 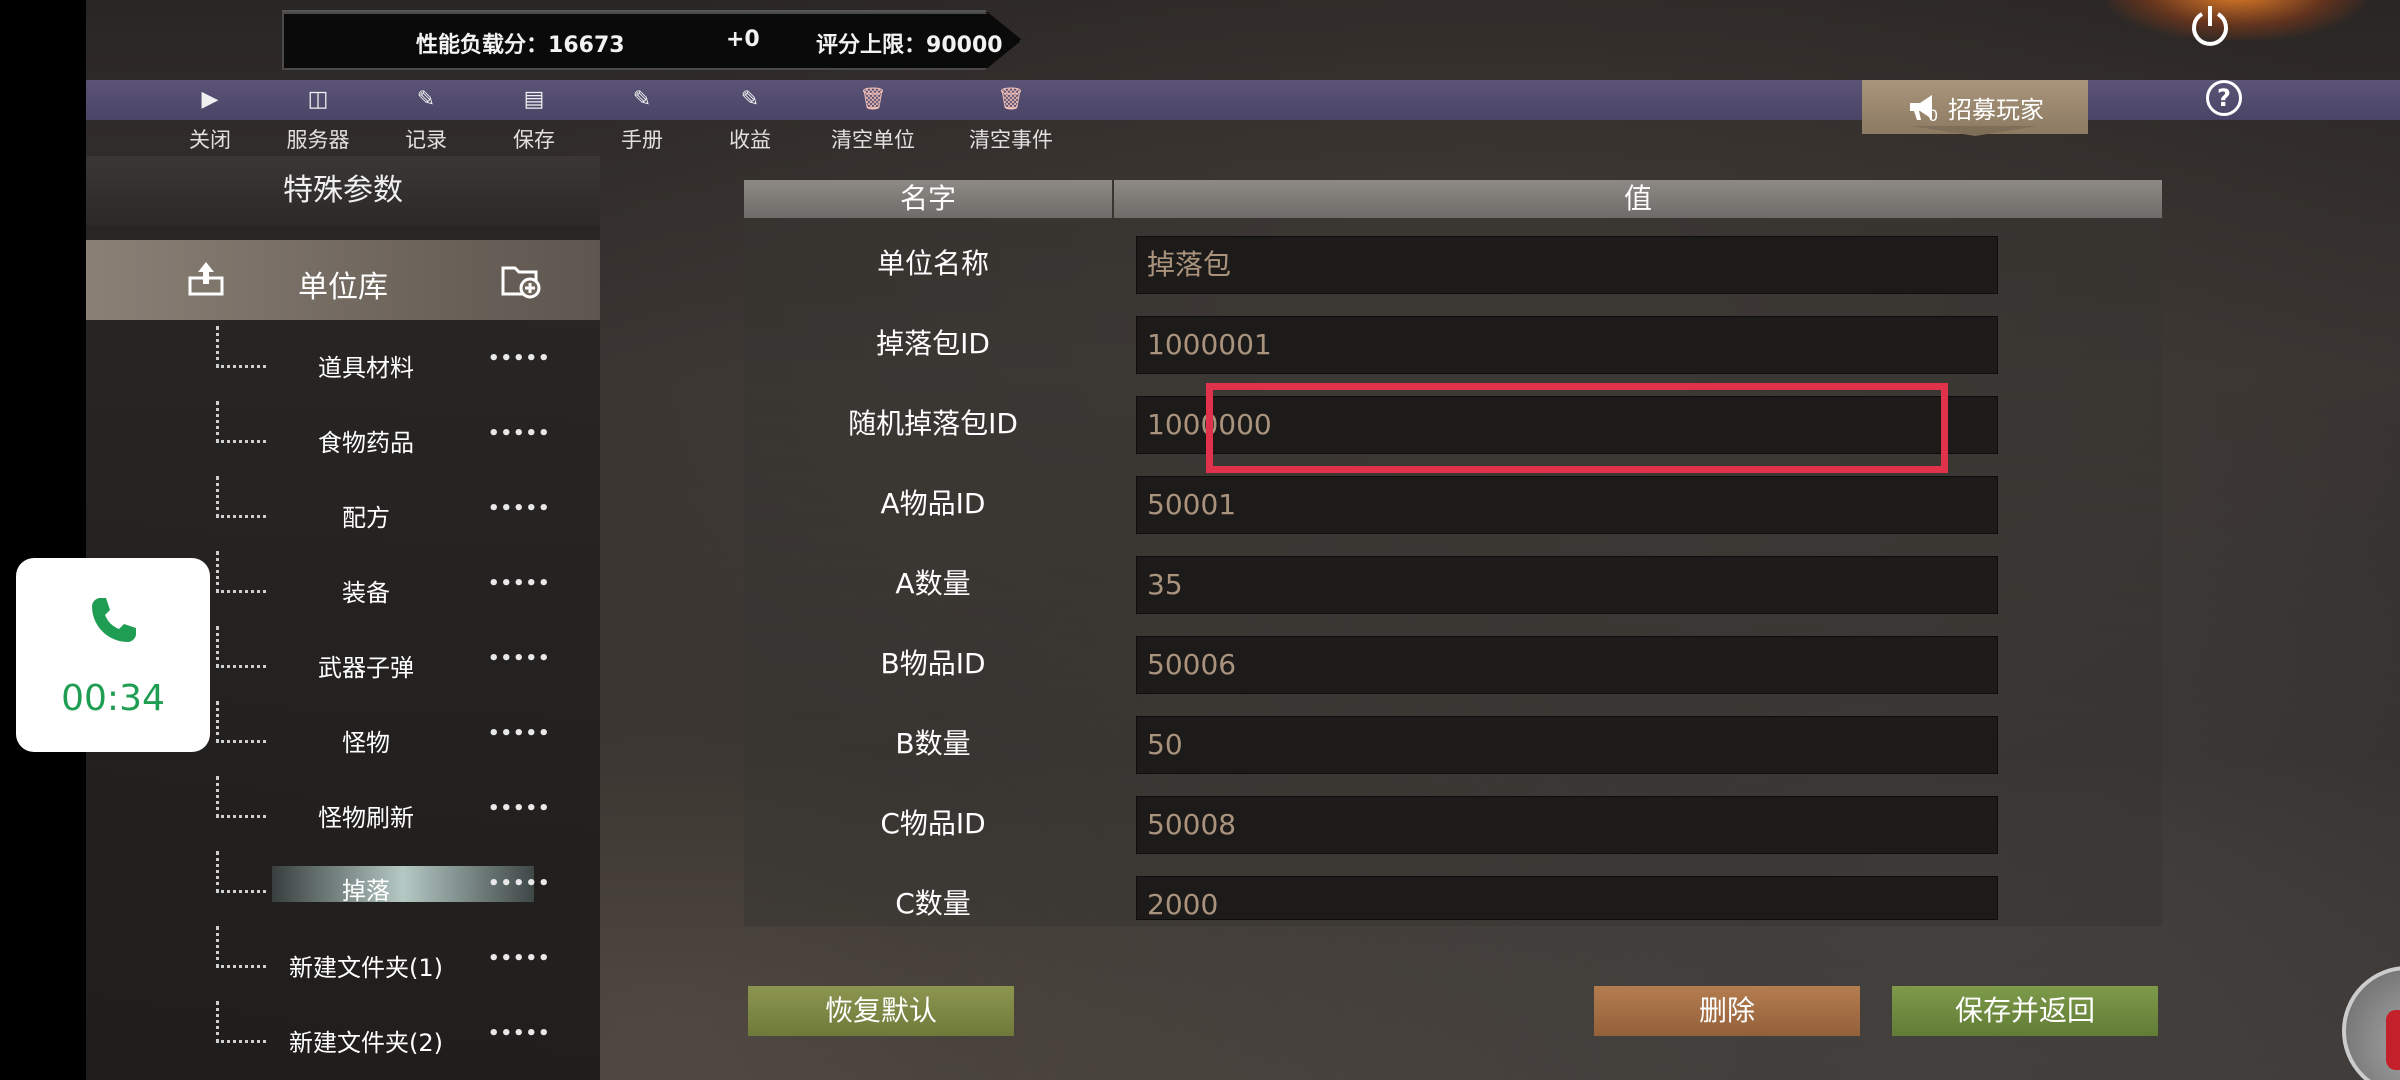 What do you see at coordinates (642, 119) in the screenshot?
I see `manual-button: ✎ 手册` at bounding box center [642, 119].